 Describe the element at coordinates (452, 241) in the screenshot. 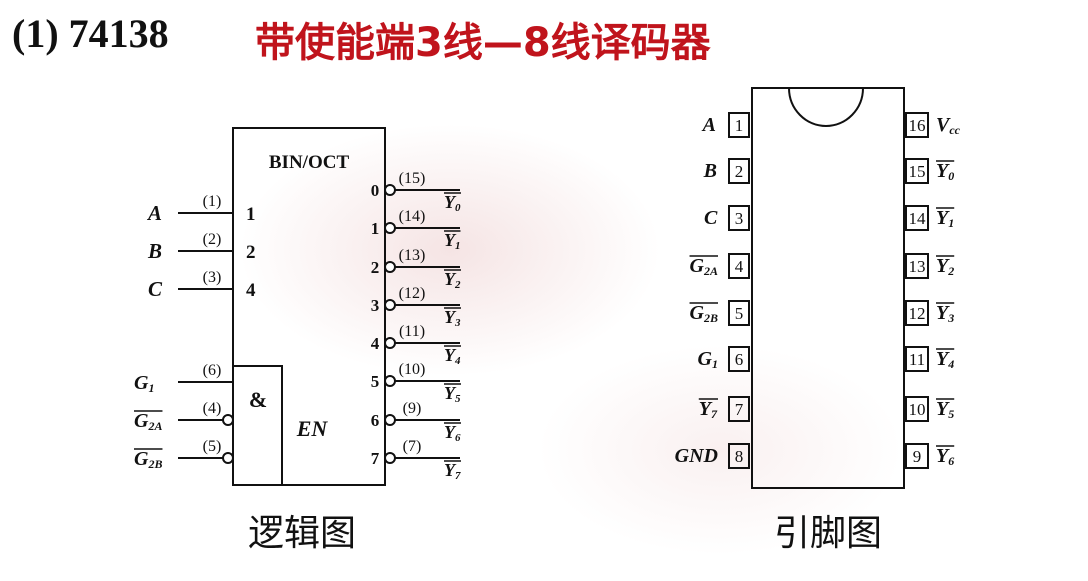

I see `output-name: Y1` at that location.